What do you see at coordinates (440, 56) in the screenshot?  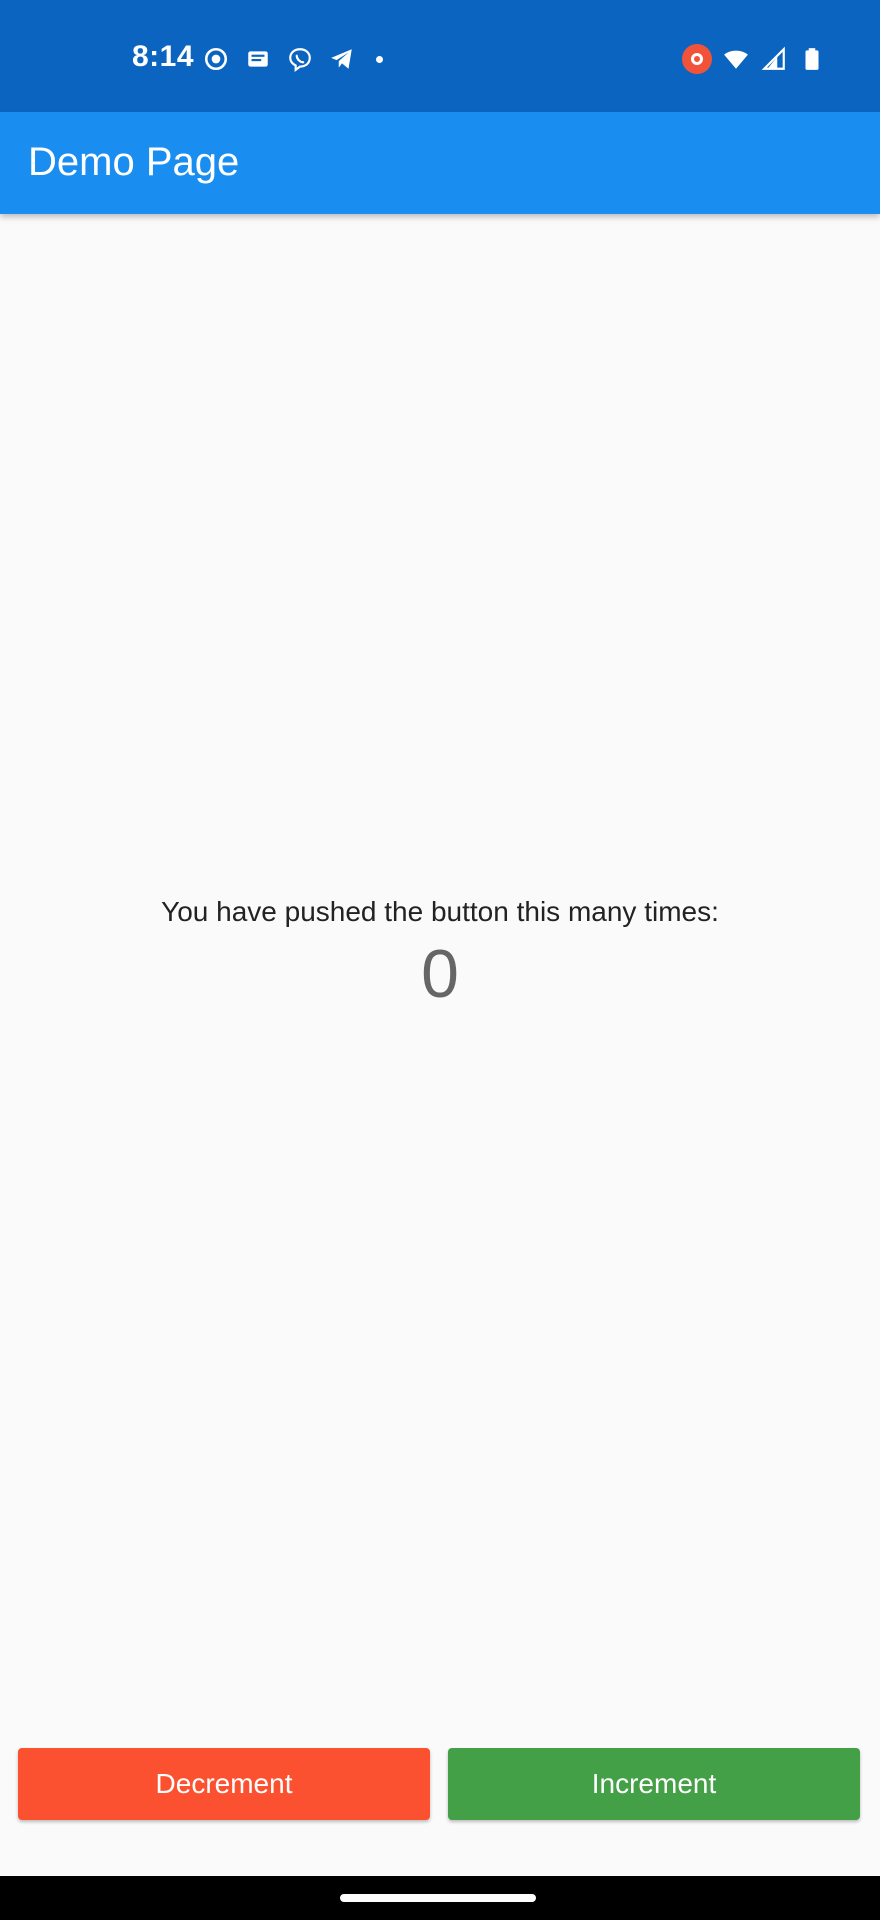 I see `status-bar: 8:14` at bounding box center [440, 56].